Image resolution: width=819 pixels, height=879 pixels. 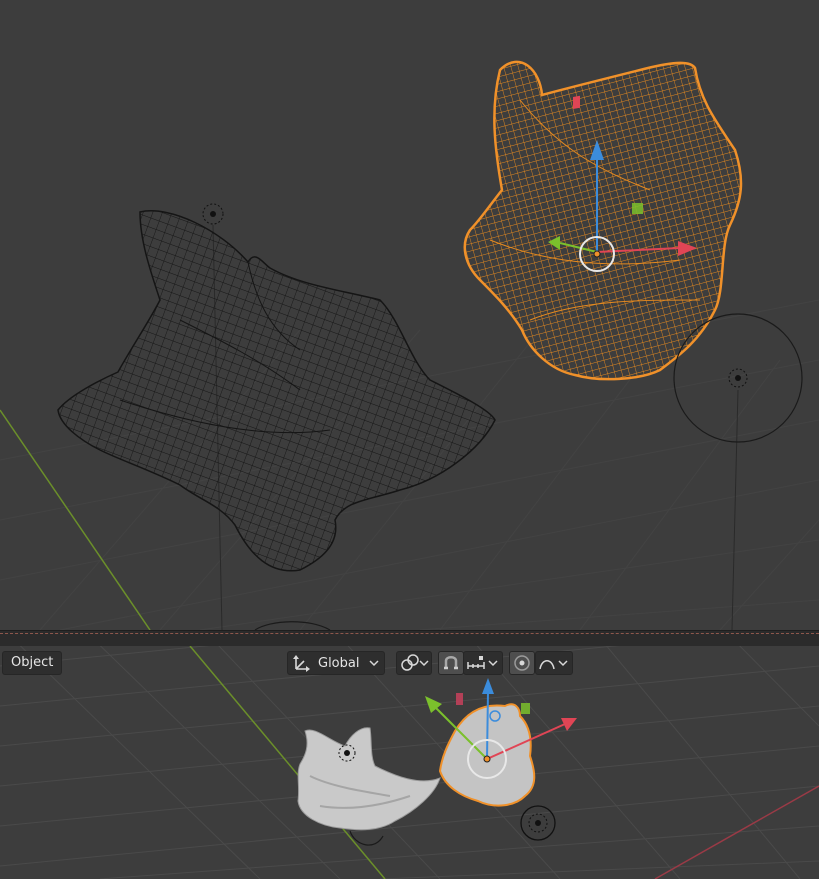 I want to click on proportional-editing-button, so click(x=522, y=663).